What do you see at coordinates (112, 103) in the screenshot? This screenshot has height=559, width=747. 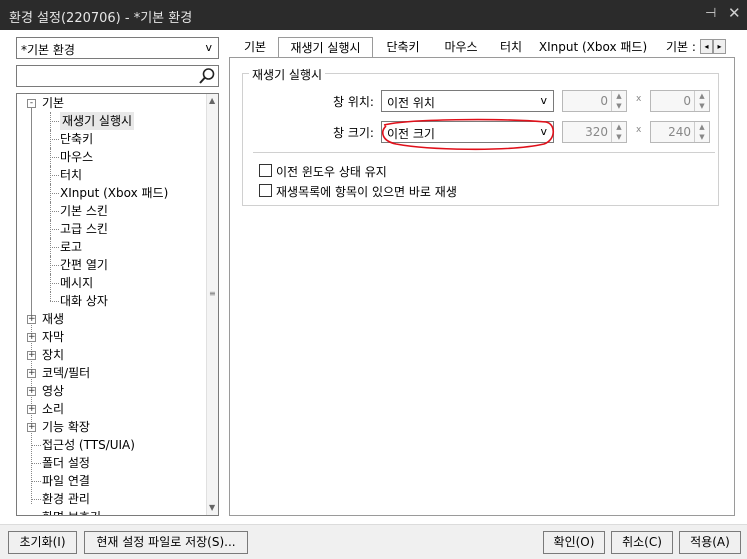 I see `tree-node-basic: - 기본` at bounding box center [112, 103].